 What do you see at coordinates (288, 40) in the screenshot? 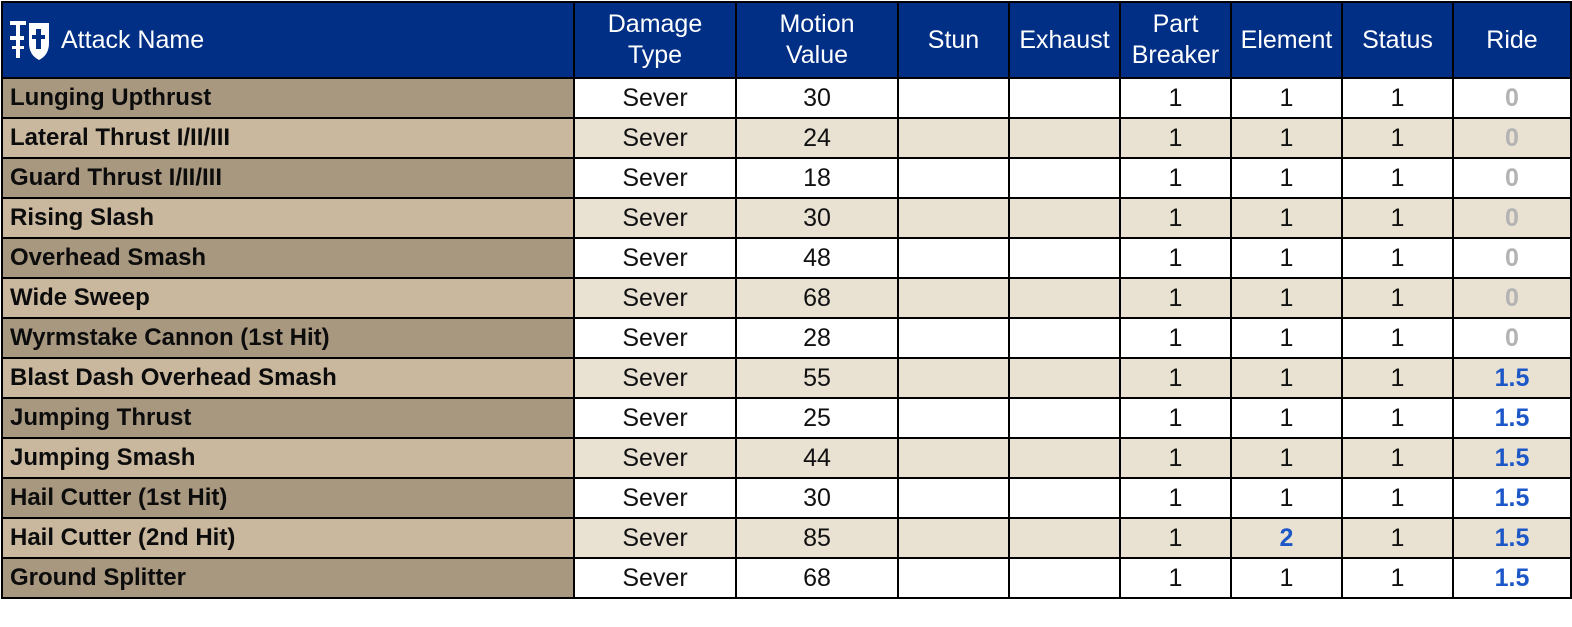
I see `header-attack-name: Attack Name` at bounding box center [288, 40].